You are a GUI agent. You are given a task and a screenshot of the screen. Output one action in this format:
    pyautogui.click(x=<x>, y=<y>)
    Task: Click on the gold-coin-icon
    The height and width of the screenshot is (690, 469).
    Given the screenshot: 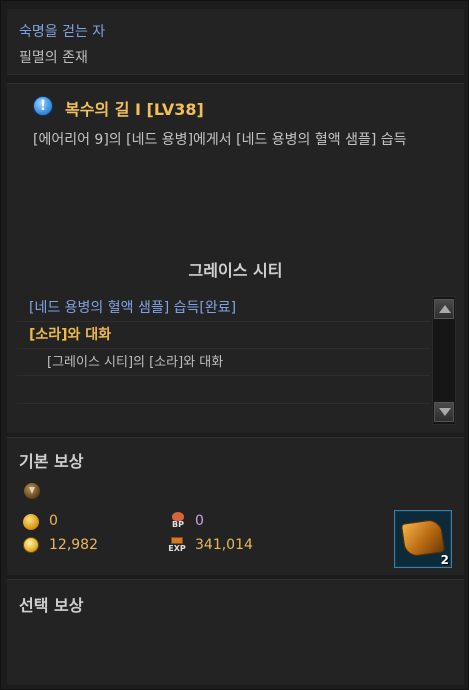 What is the action you would take?
    pyautogui.click(x=31, y=522)
    